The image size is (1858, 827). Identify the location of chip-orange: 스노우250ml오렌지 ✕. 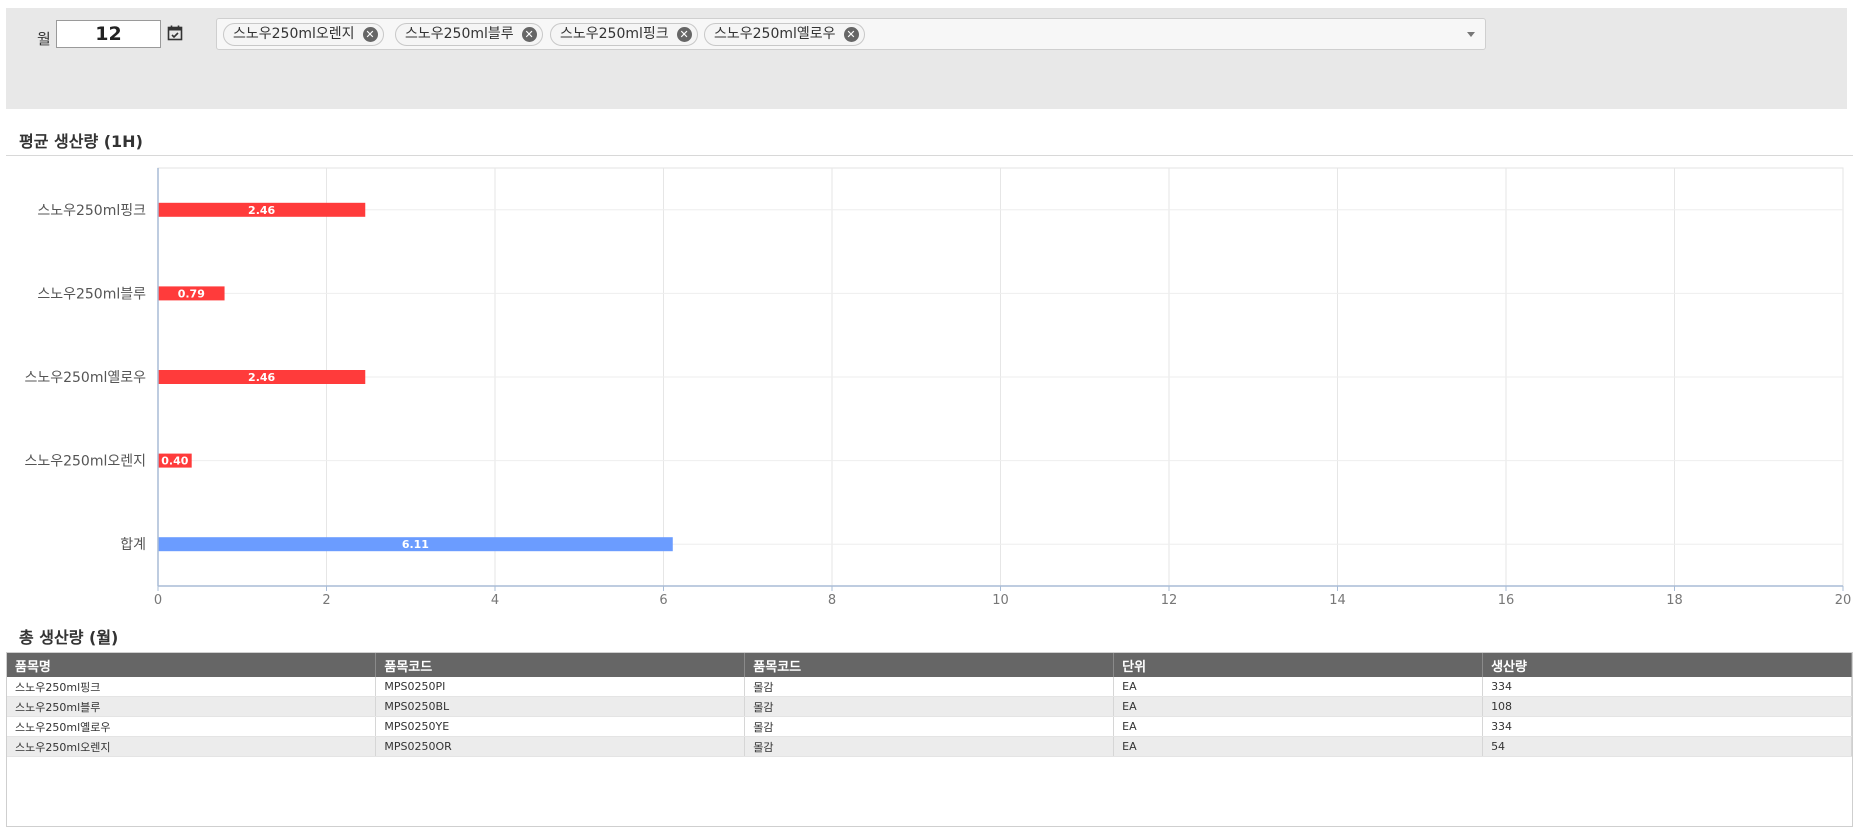
(303, 34).